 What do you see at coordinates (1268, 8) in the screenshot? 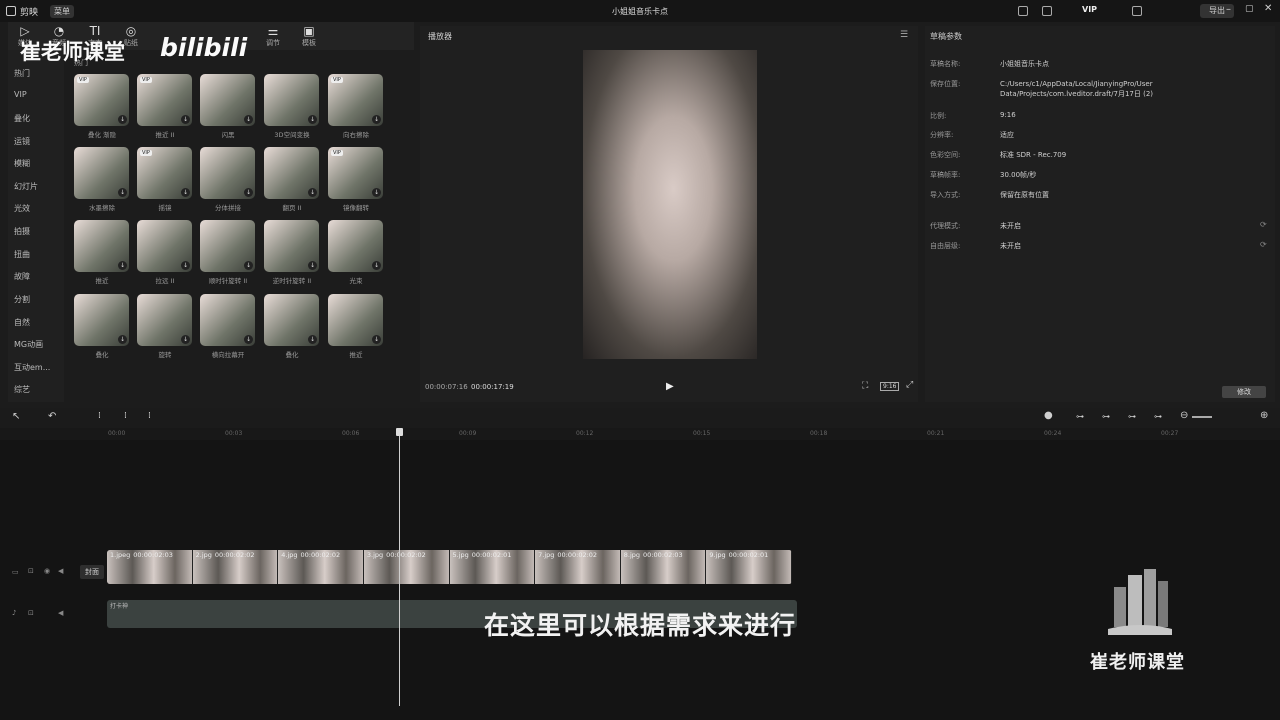
I see `close-icon: ✕` at bounding box center [1268, 8].